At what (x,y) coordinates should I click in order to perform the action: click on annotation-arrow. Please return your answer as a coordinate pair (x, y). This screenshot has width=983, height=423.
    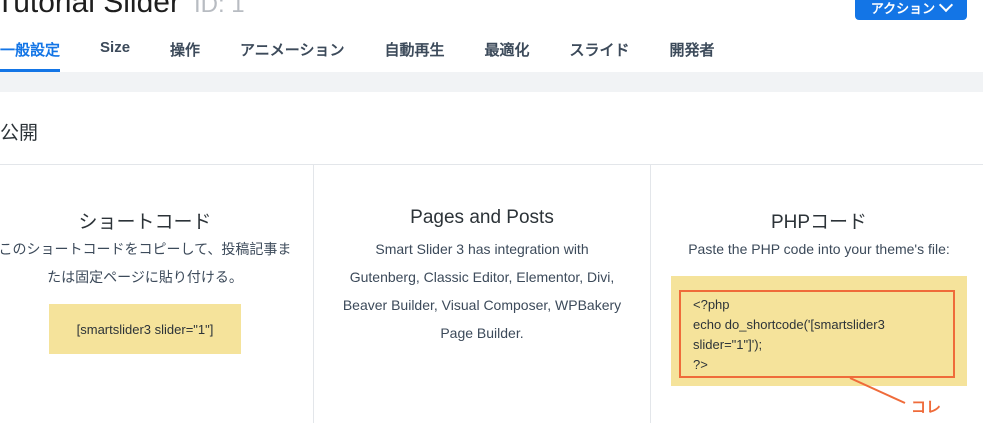
    Looking at the image, I should click on (877, 390).